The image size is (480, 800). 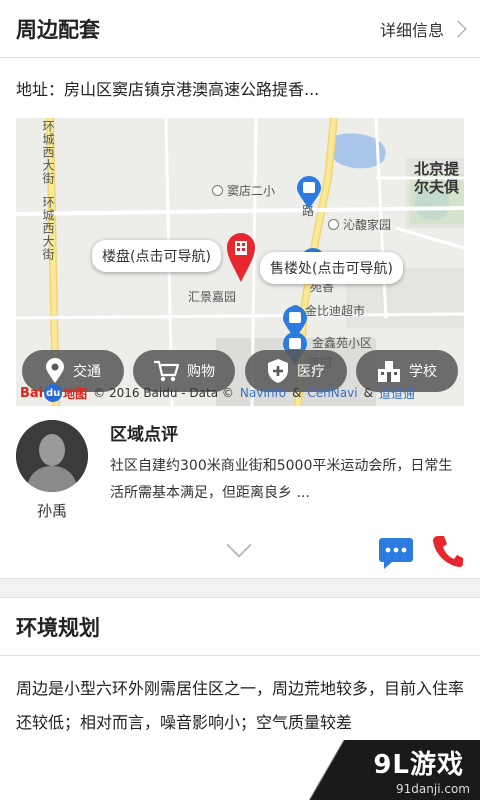 What do you see at coordinates (397, 393) in the screenshot?
I see `daodaotong-link: 道道通` at bounding box center [397, 393].